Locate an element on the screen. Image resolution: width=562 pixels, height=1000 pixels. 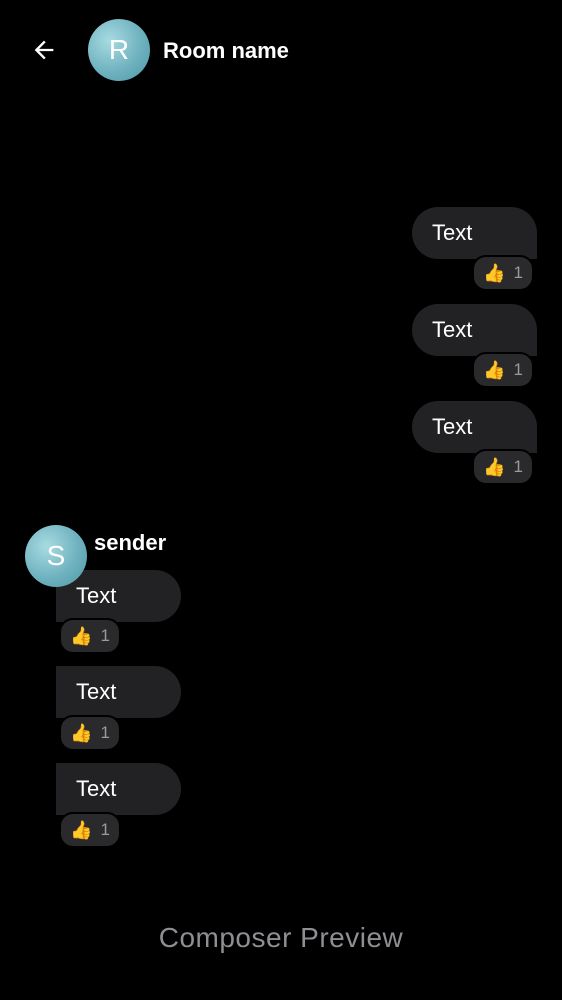
composer-preview: Composer Preview is located at coordinates (281, 938).